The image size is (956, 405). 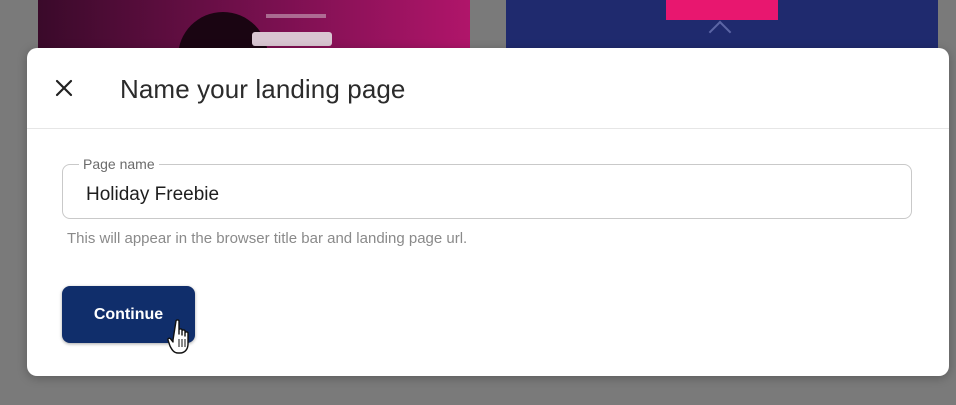 What do you see at coordinates (64, 88) in the screenshot?
I see `close-icon` at bounding box center [64, 88].